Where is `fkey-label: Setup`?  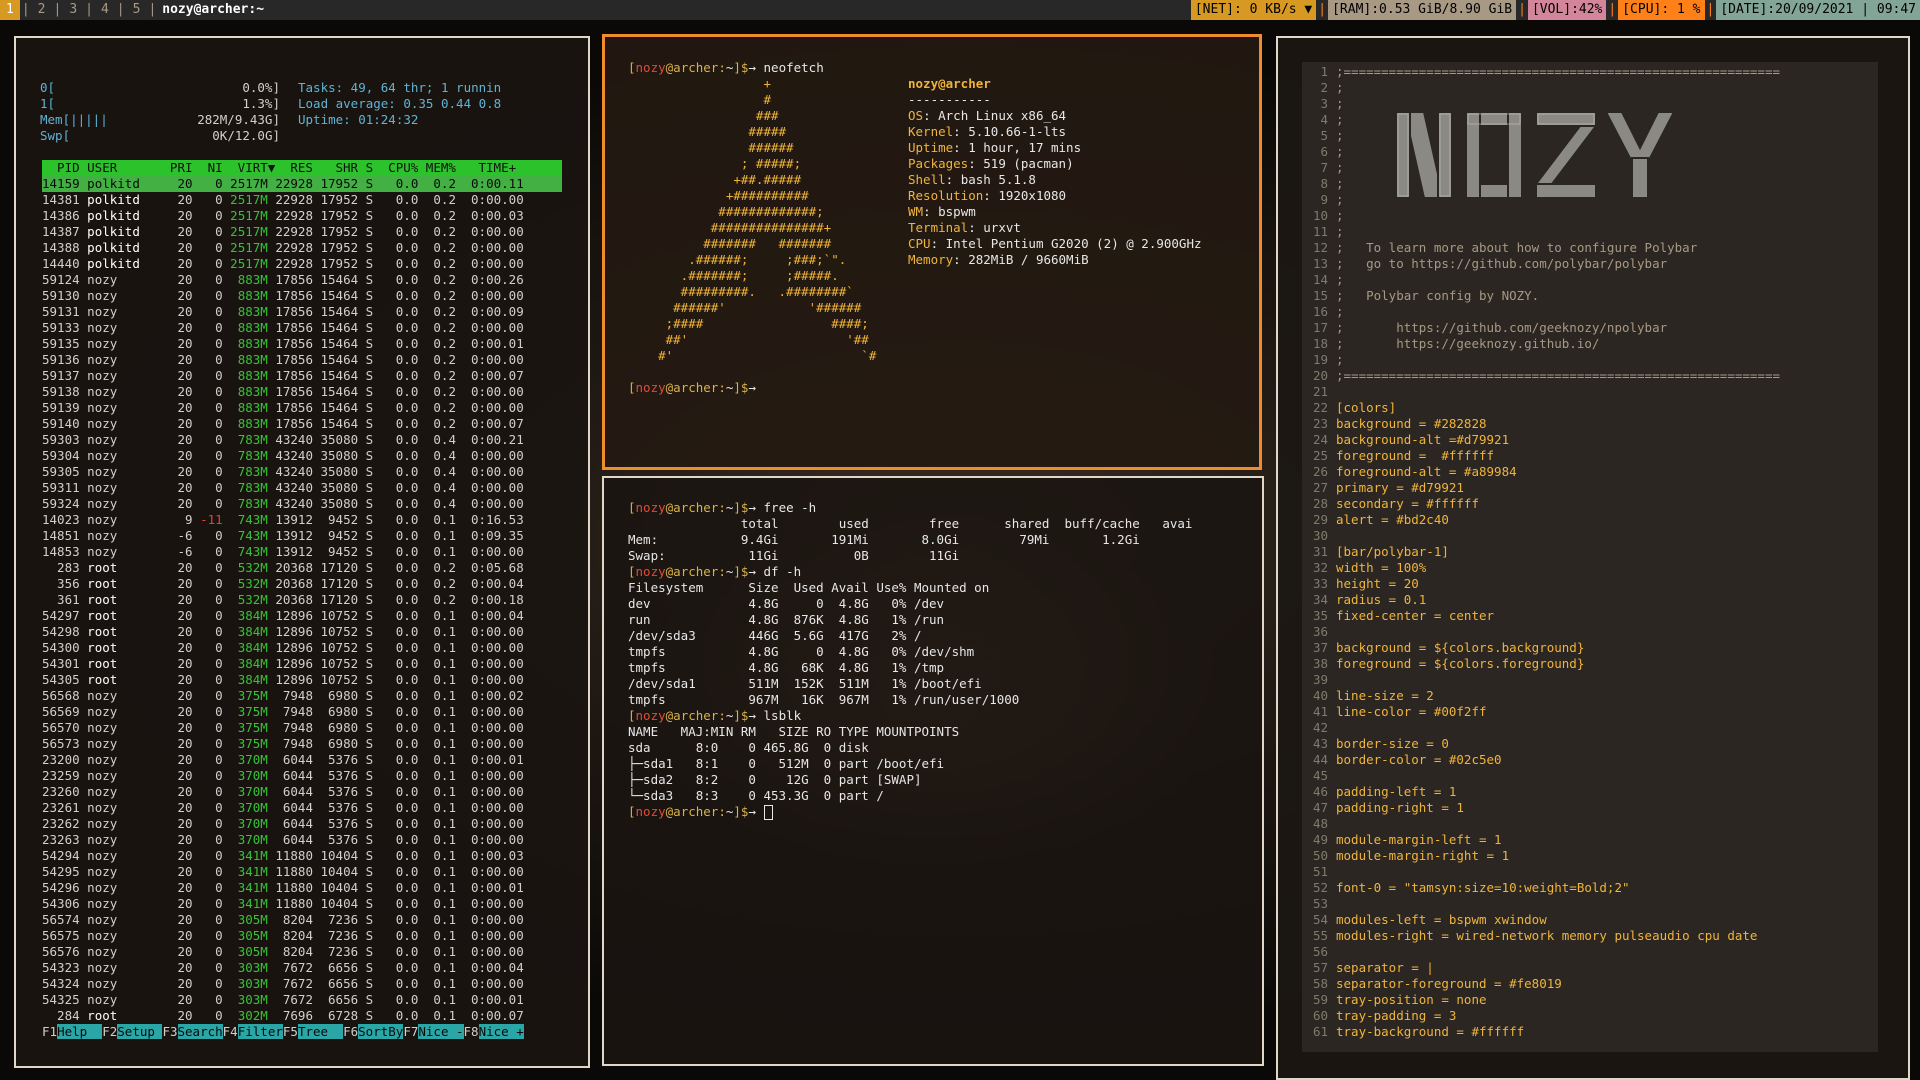
fkey-label: Setup is located at coordinates (140, 1031).